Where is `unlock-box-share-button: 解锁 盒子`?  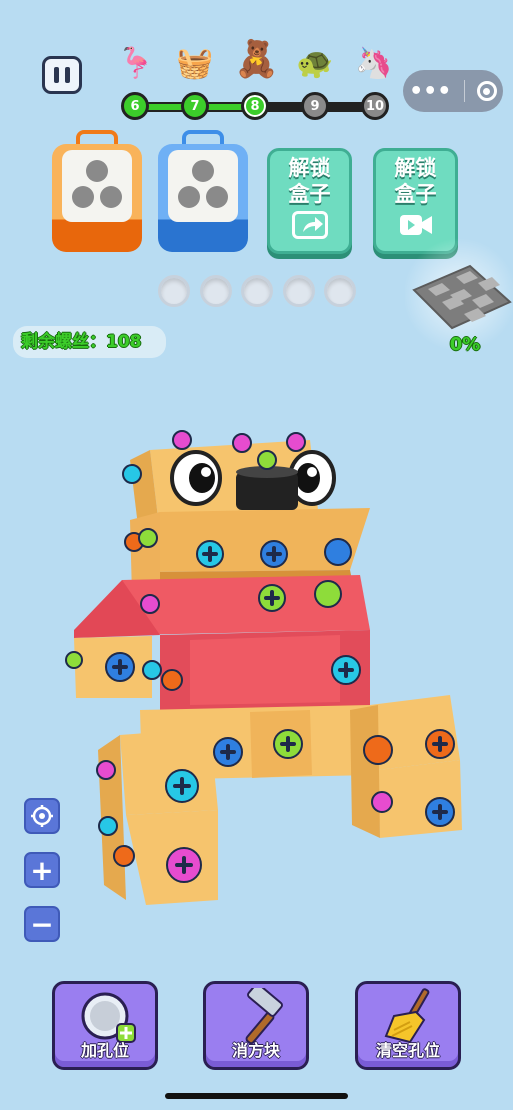
unlock-box-share-button: 解锁 盒子 is located at coordinates (309, 201).